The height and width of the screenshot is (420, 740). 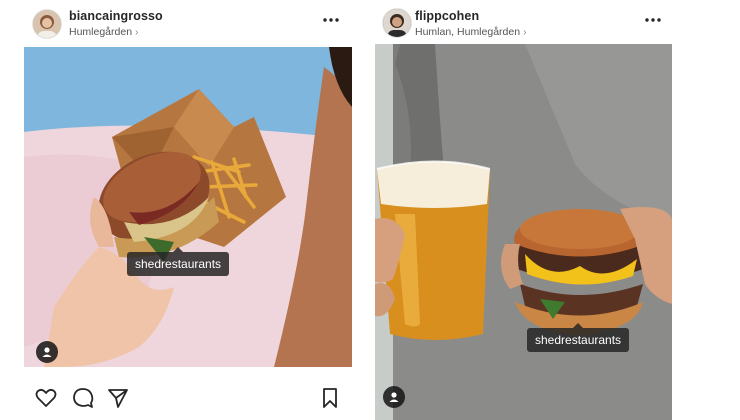 What do you see at coordinates (188, 23) in the screenshot?
I see `post-header: biancaingrosso Humlegården ›` at bounding box center [188, 23].